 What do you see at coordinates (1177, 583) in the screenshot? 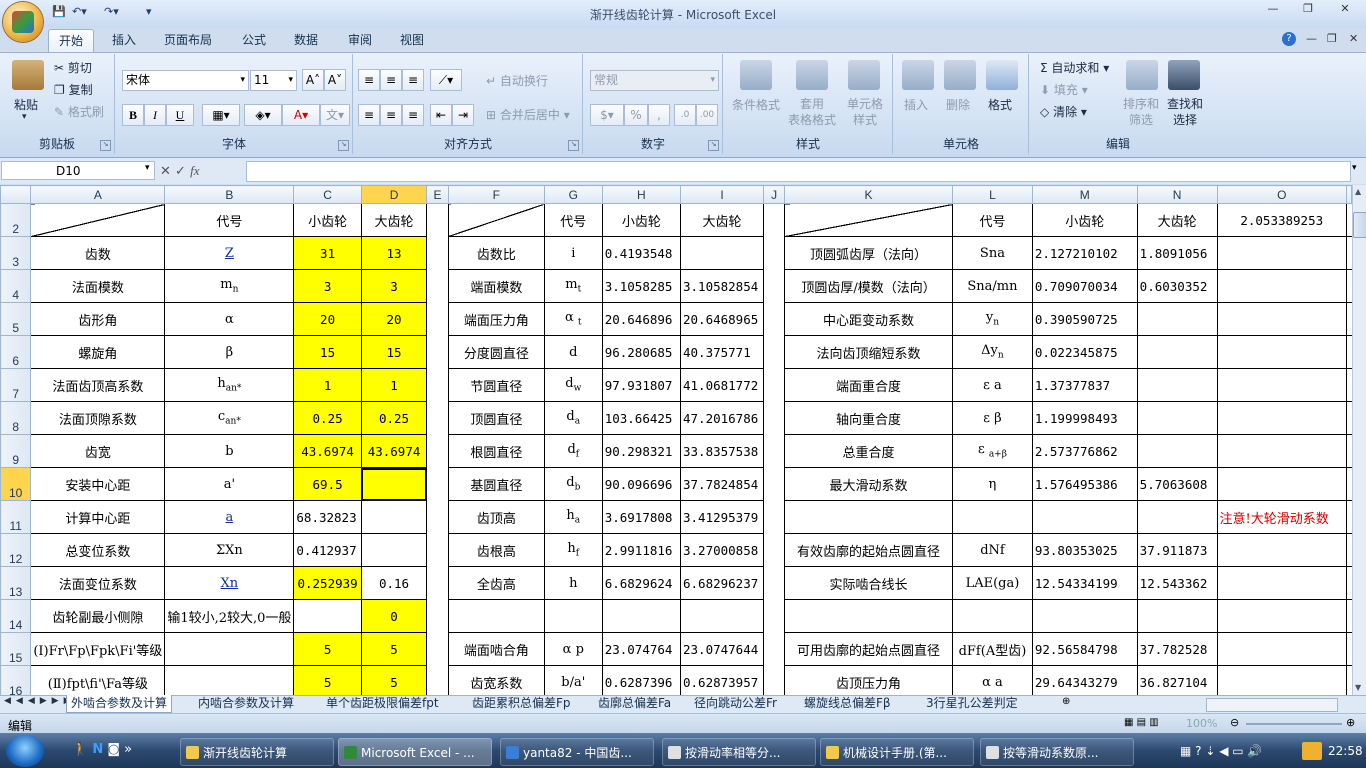
I see `cell-n13: 12.543362` at bounding box center [1177, 583].